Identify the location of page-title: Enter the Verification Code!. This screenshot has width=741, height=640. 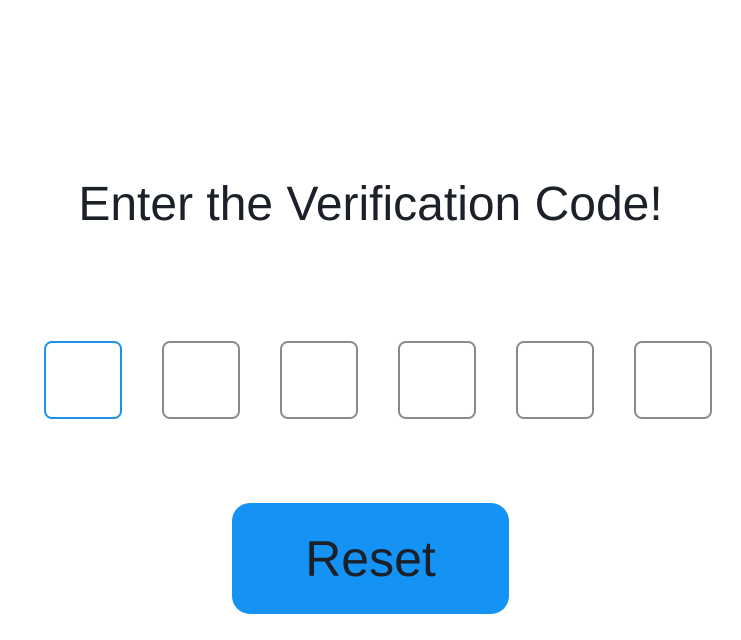
(370, 204).